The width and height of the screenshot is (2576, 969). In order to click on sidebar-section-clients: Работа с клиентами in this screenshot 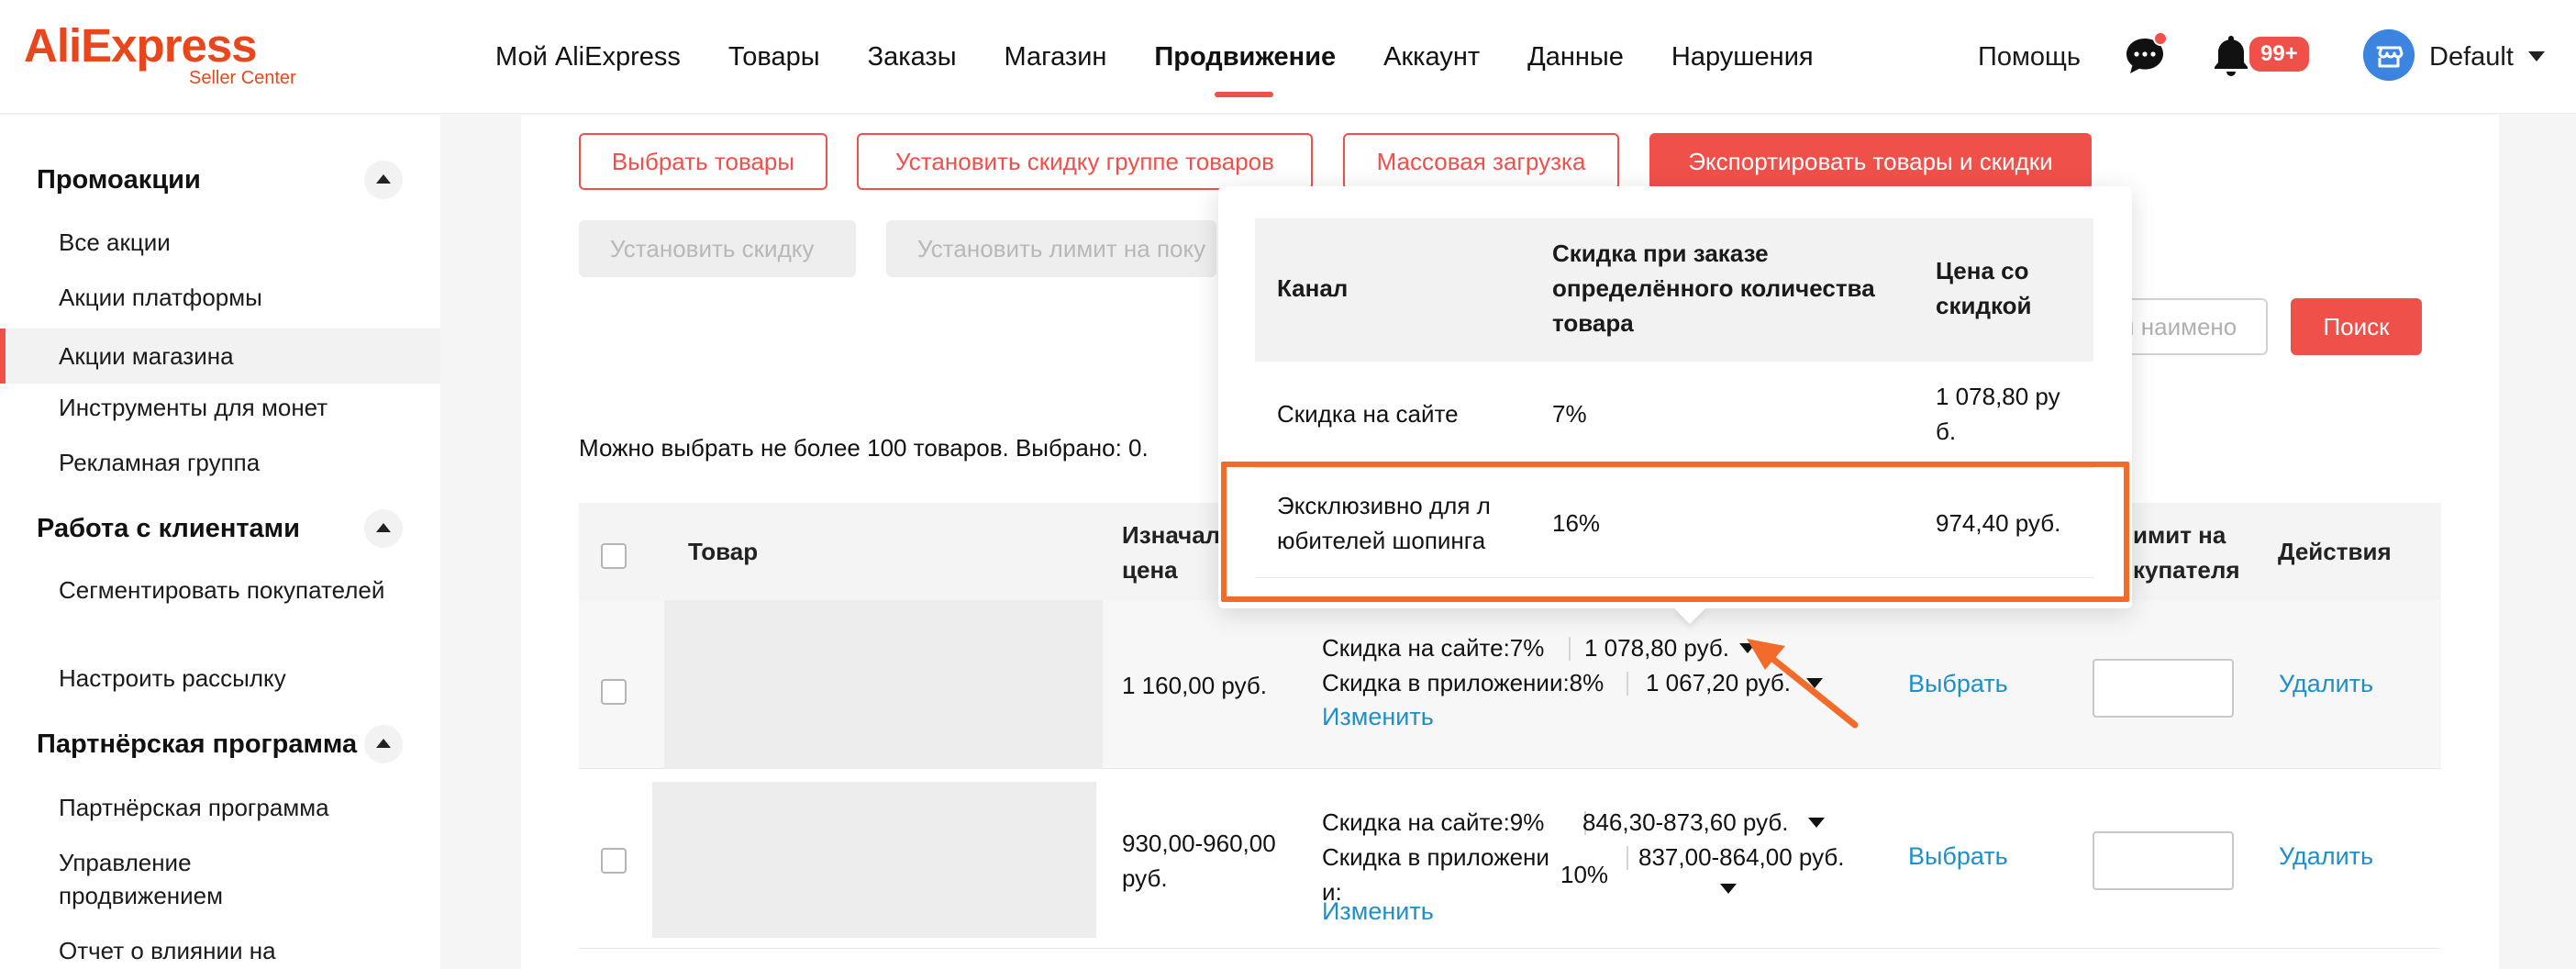, I will do `click(168, 529)`.